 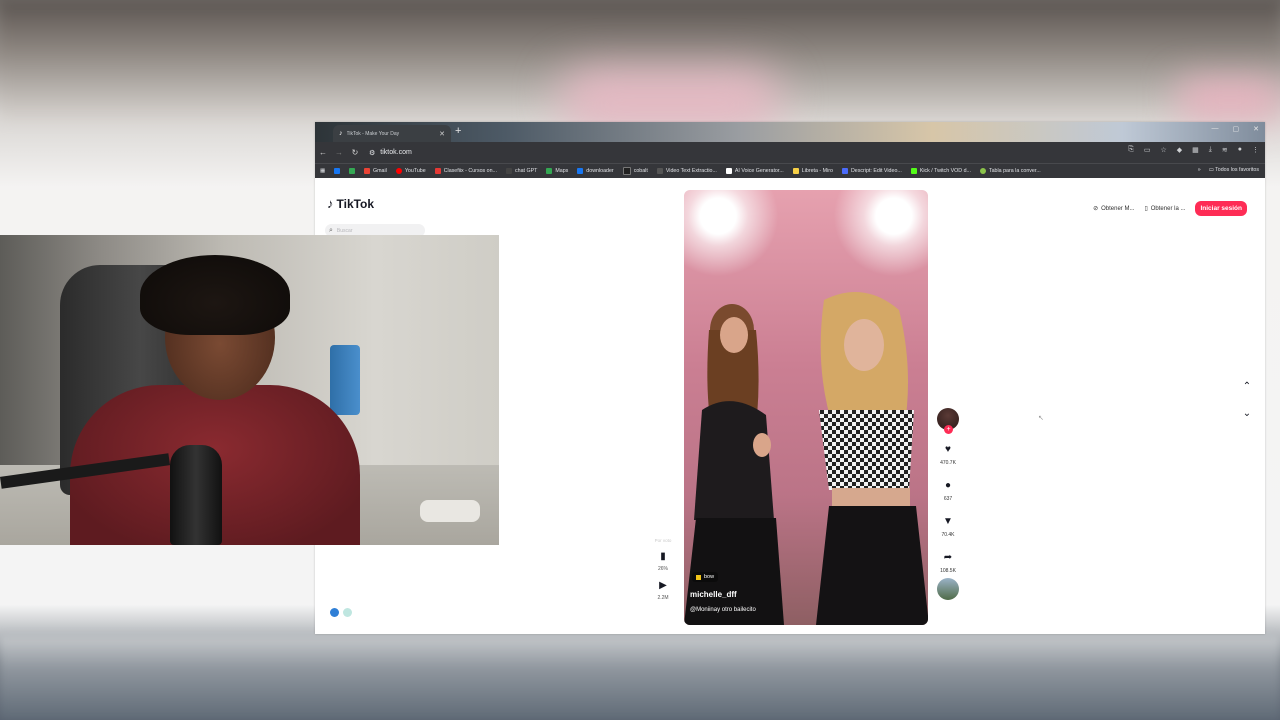 What do you see at coordinates (817, 171) in the screenshot?
I see `bookmark-label: Libreta - Miro` at bounding box center [817, 171].